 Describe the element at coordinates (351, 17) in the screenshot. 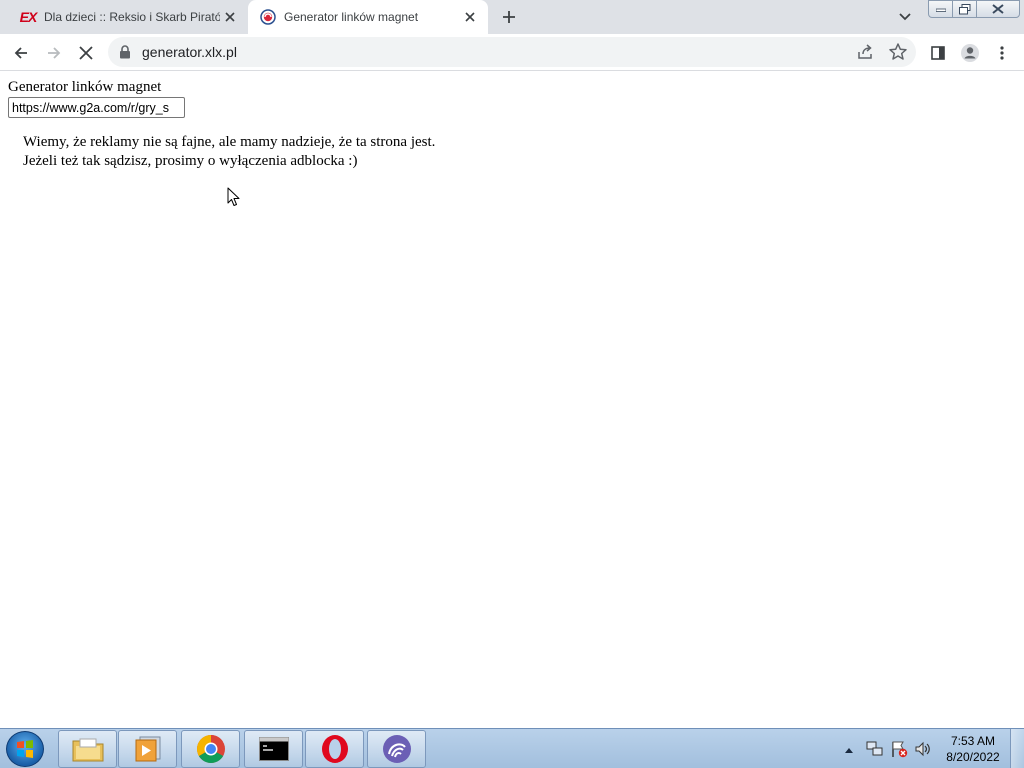

I see `tab-title: Generator linków magnet` at that location.